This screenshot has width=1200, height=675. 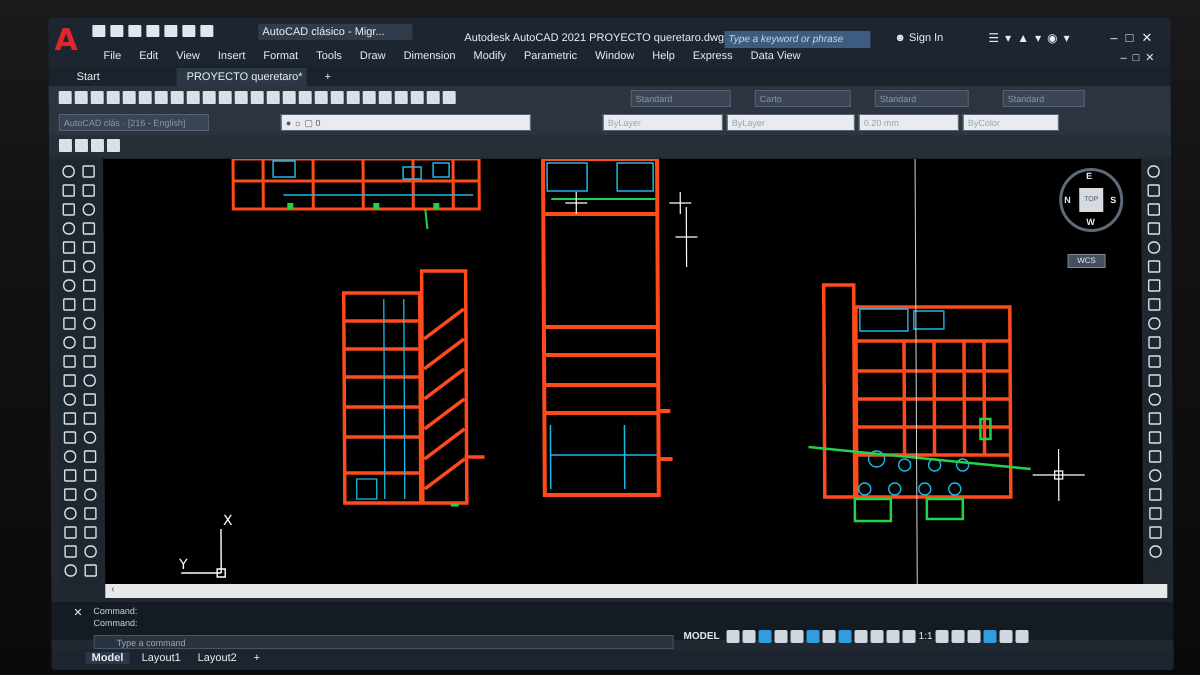 I want to click on workspace-gear-icon, so click(x=942, y=636).